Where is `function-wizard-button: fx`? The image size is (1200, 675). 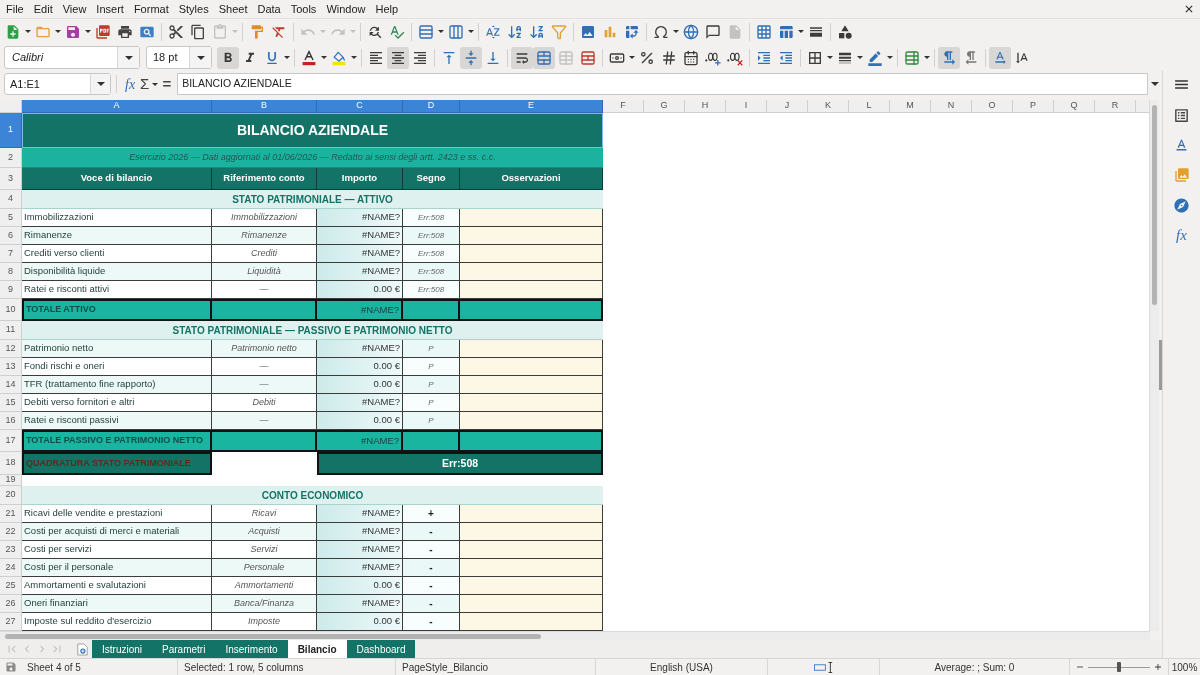 function-wizard-button: fx is located at coordinates (130, 84).